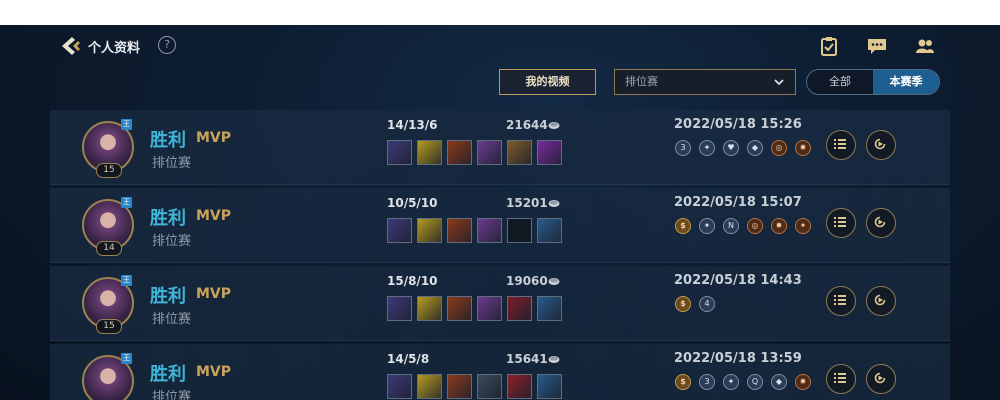 The image size is (1000, 400). Describe the element at coordinates (167, 45) in the screenshot. I see `help-circle-icon: ?` at that location.